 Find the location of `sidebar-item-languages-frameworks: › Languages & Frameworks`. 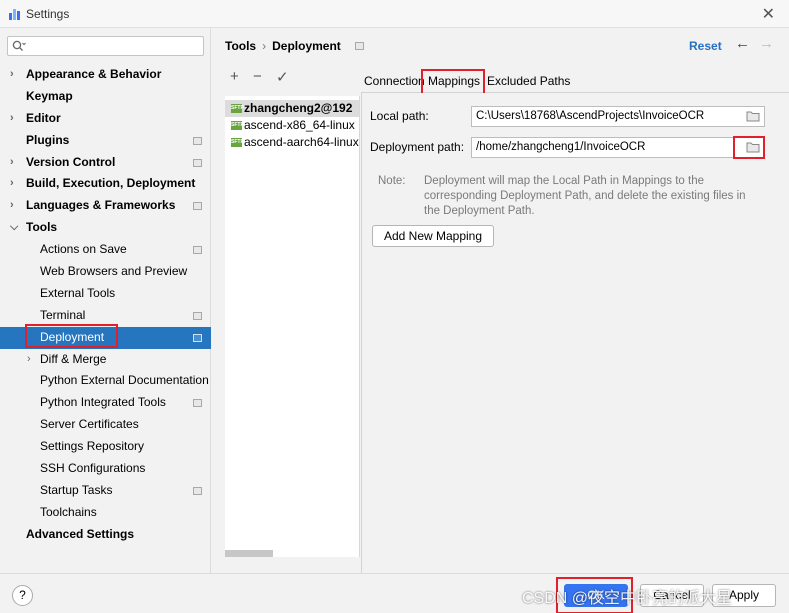

sidebar-item-languages-frameworks: › Languages & Frameworks is located at coordinates (105, 206).